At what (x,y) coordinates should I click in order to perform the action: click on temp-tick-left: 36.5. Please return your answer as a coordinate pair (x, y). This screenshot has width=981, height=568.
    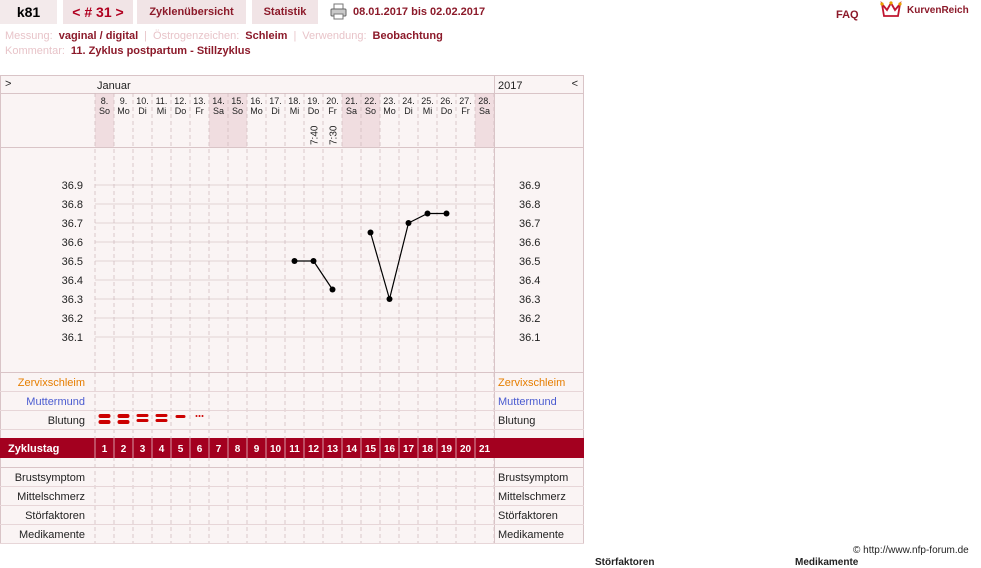
    Looking at the image, I should click on (72, 262).